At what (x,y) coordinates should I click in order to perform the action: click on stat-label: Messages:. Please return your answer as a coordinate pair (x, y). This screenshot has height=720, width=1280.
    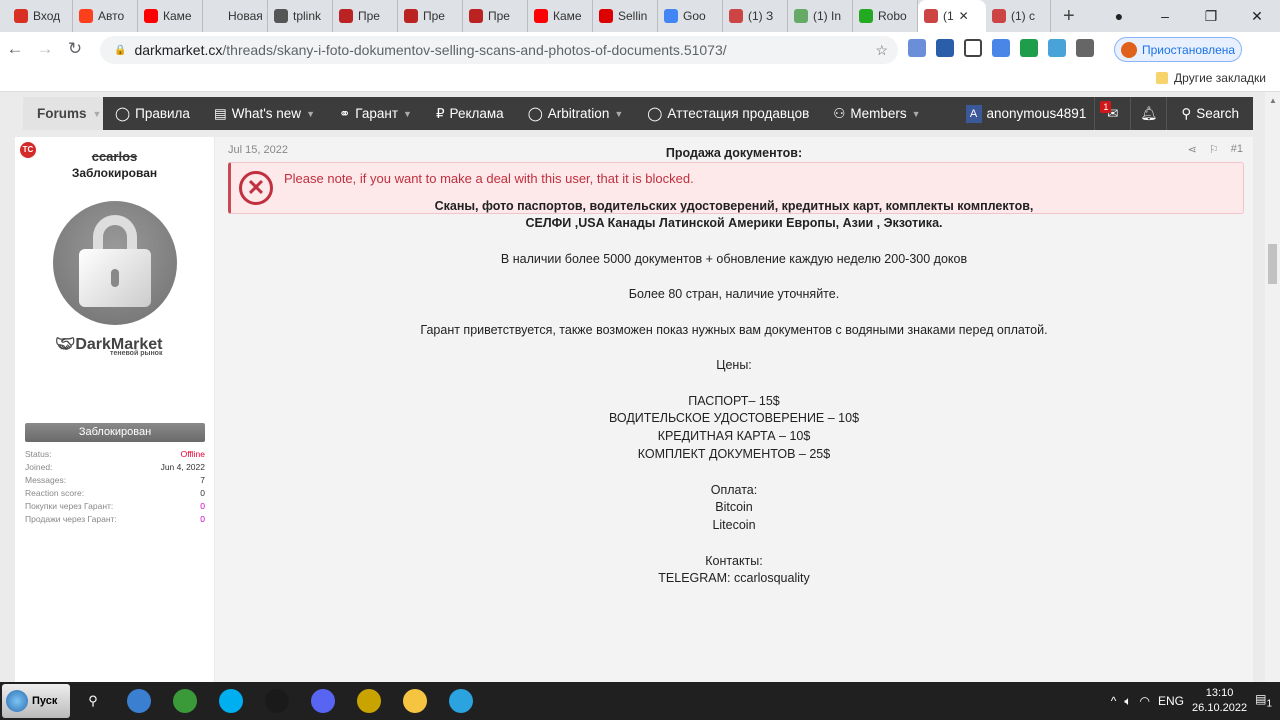
    Looking at the image, I should click on (46, 480).